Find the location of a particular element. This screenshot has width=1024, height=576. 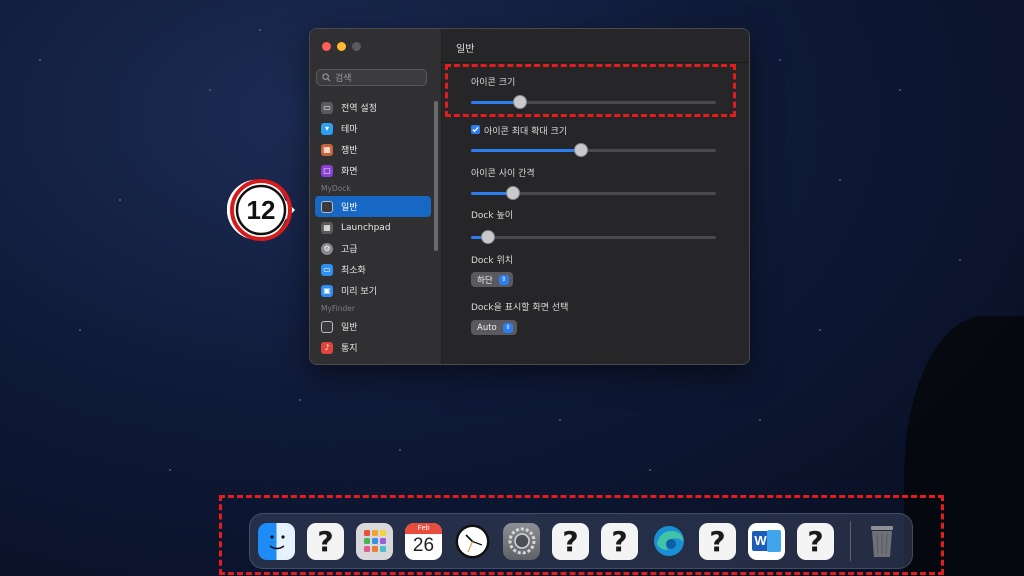

max-magnify-label: 아이콘 최대 확대 크기 is located at coordinates (526, 132).